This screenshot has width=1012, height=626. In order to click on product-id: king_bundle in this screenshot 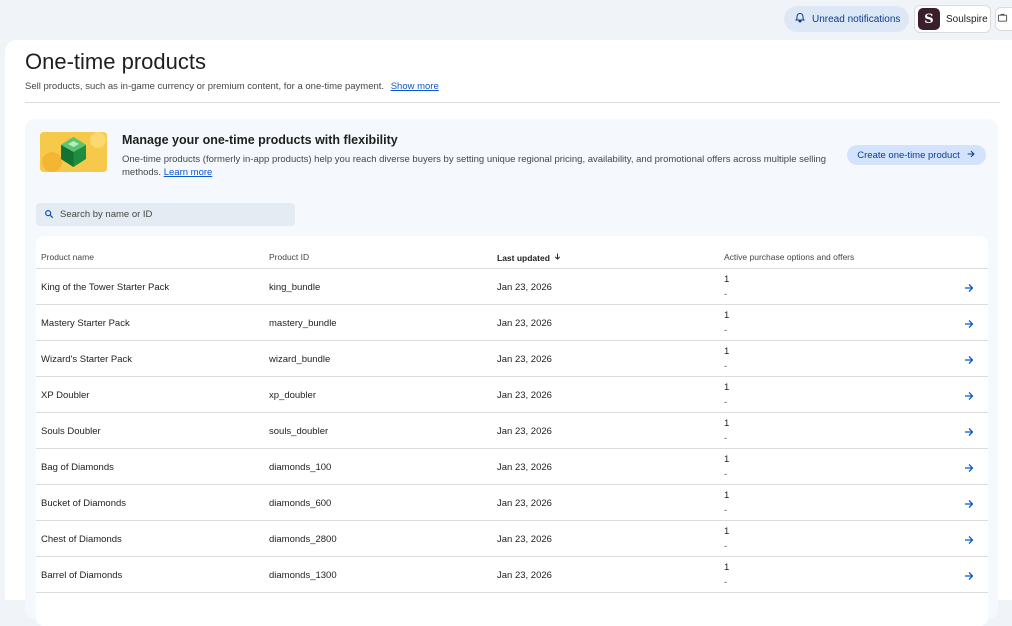, I will do `click(295, 287)`.